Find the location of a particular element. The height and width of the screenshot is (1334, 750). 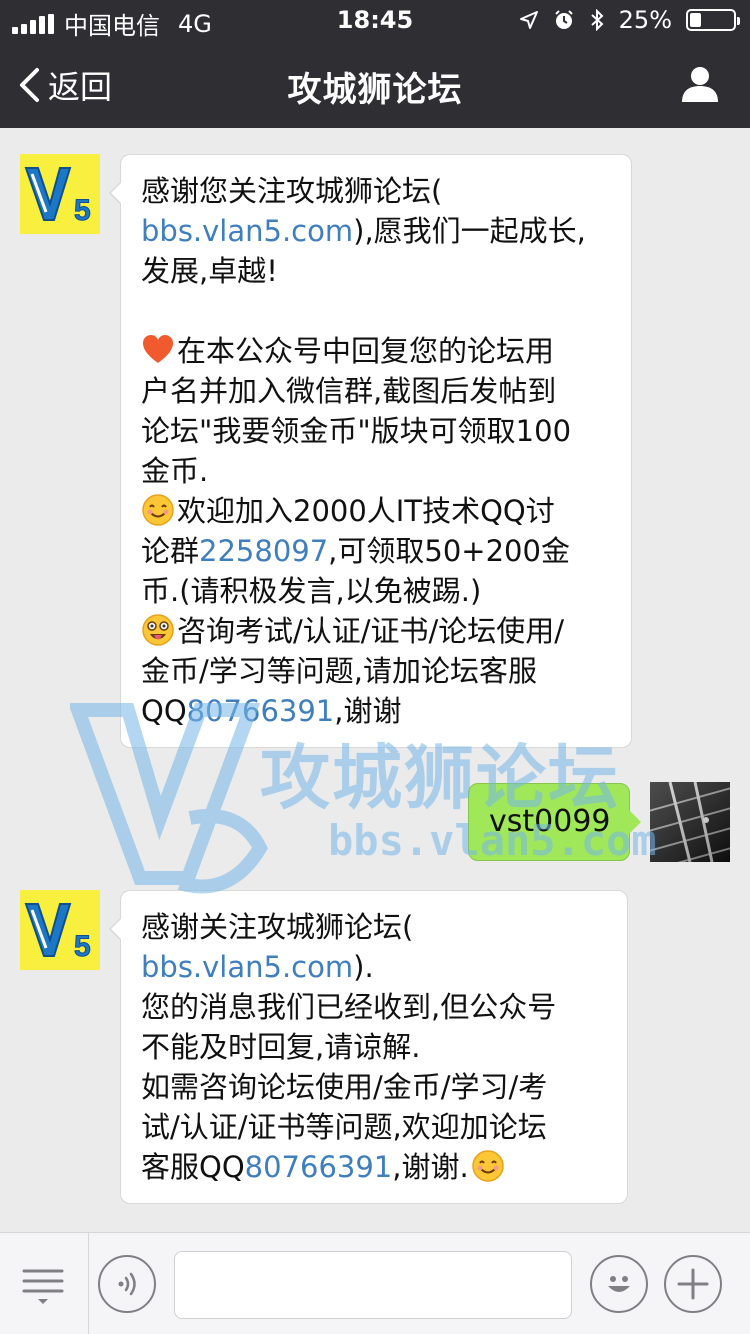

message-text: vst0099 is located at coordinates (550, 821).